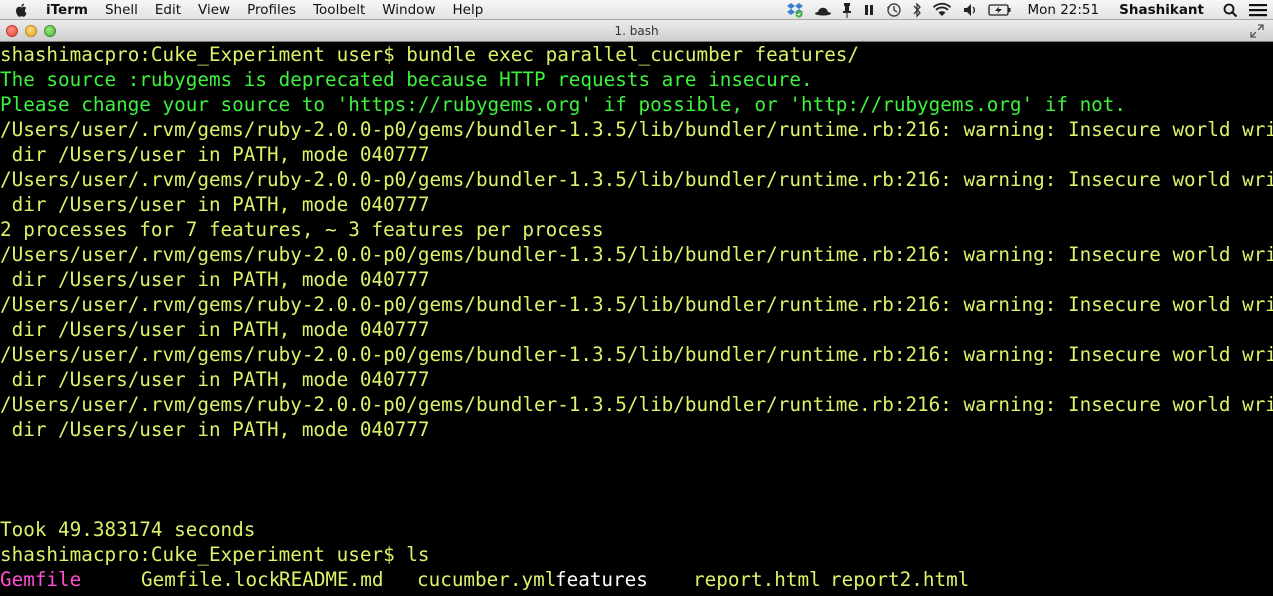 Image resolution: width=1273 pixels, height=596 pixels. What do you see at coordinates (215, 554) in the screenshot?
I see `terminal-line: shashimacpro:Cuke_Experiment user$ ls` at bounding box center [215, 554].